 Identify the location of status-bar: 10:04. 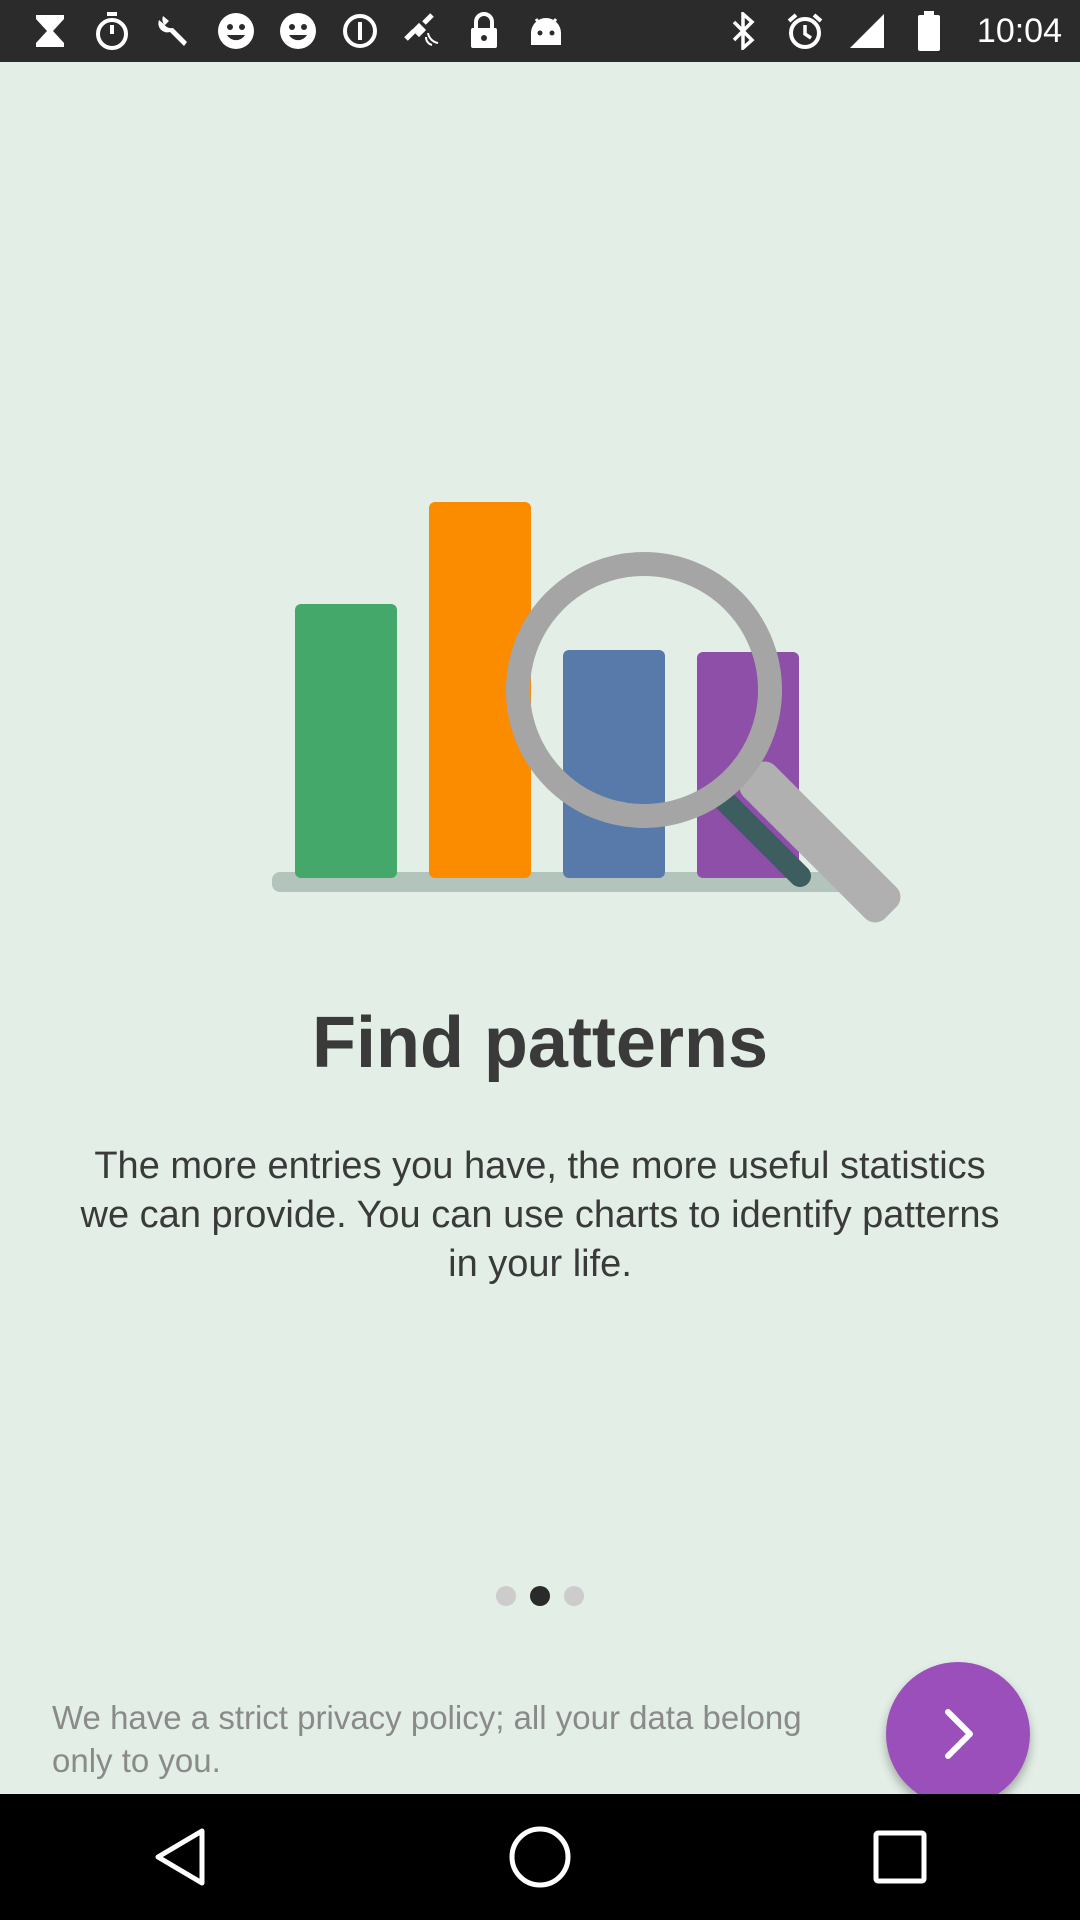
(540, 31).